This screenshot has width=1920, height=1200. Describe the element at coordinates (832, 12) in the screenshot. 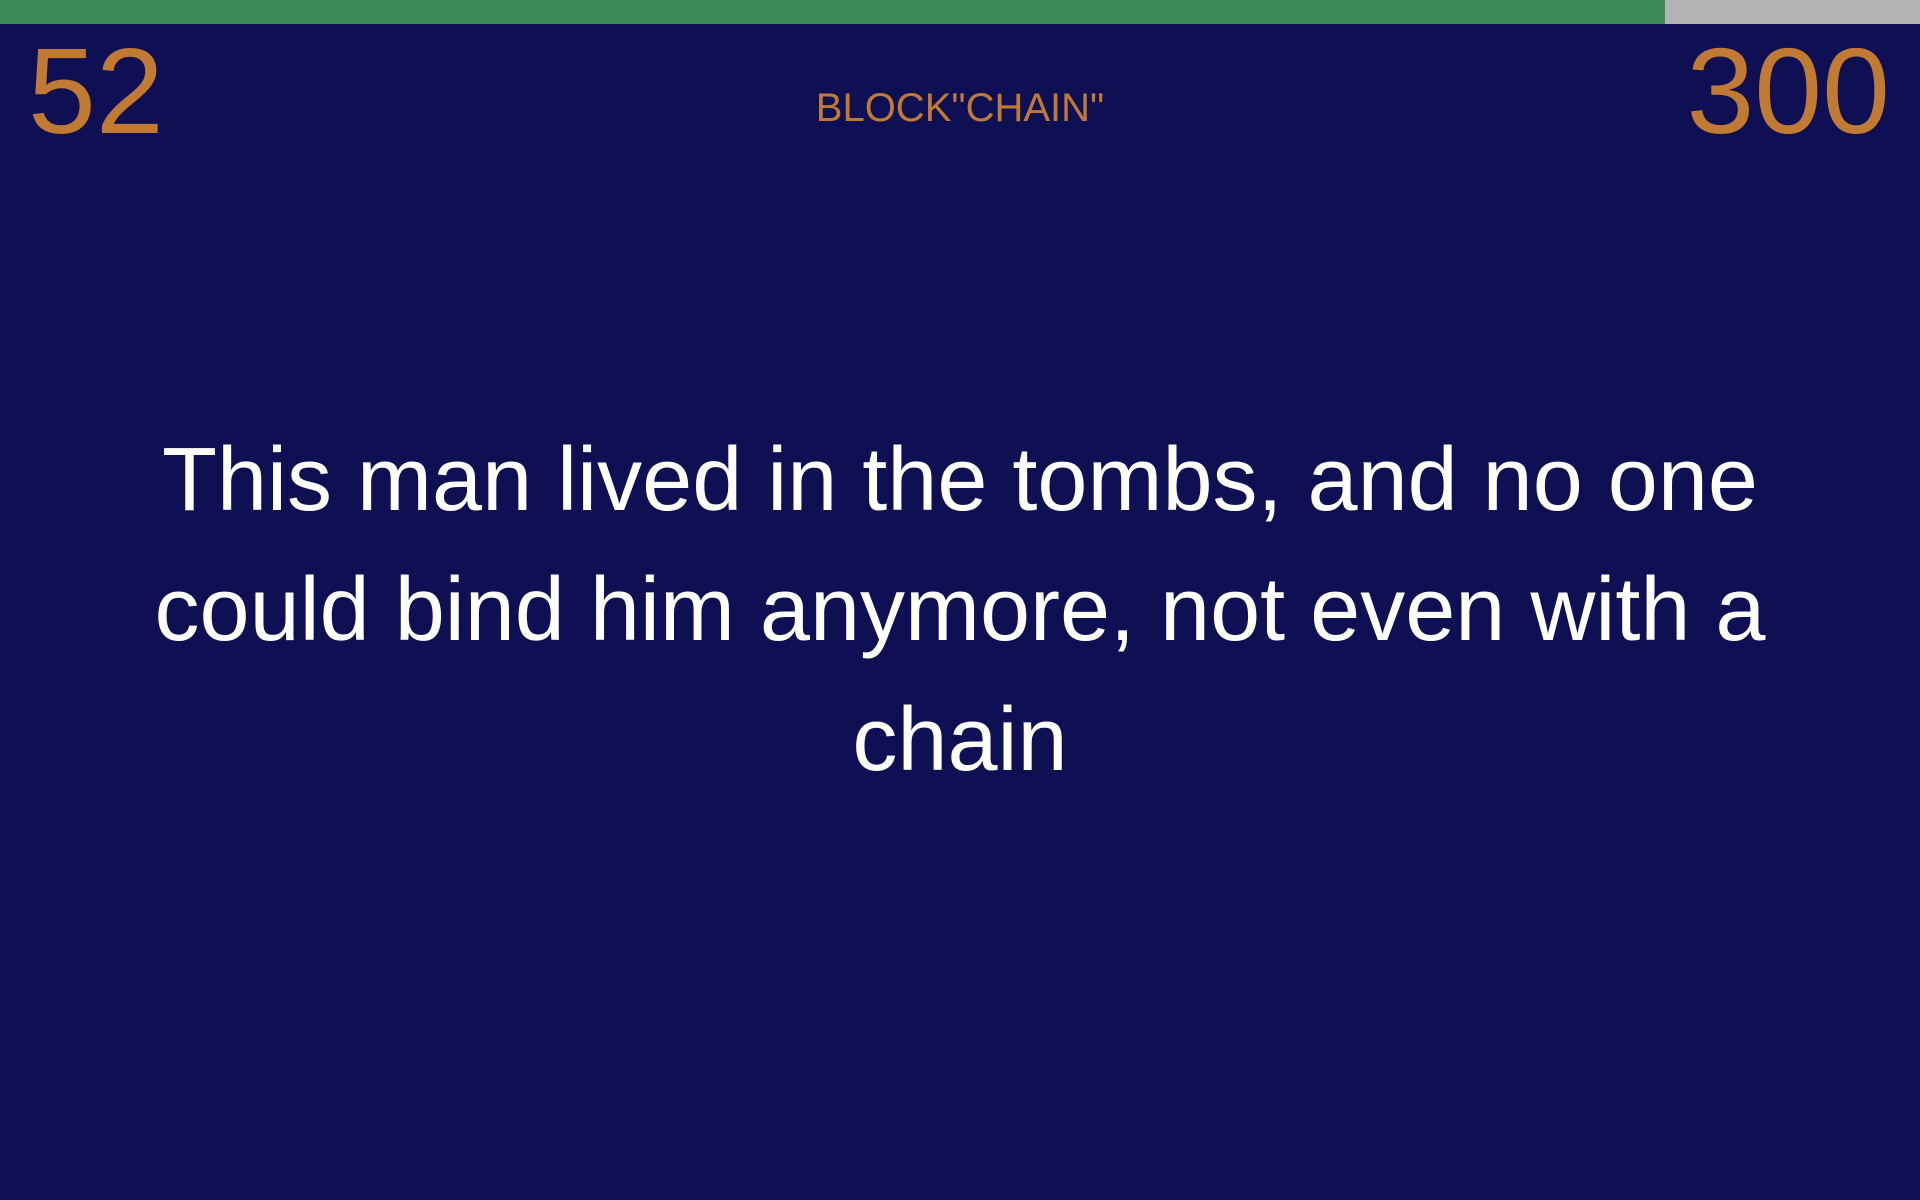

I see `timer-bar-fill` at that location.